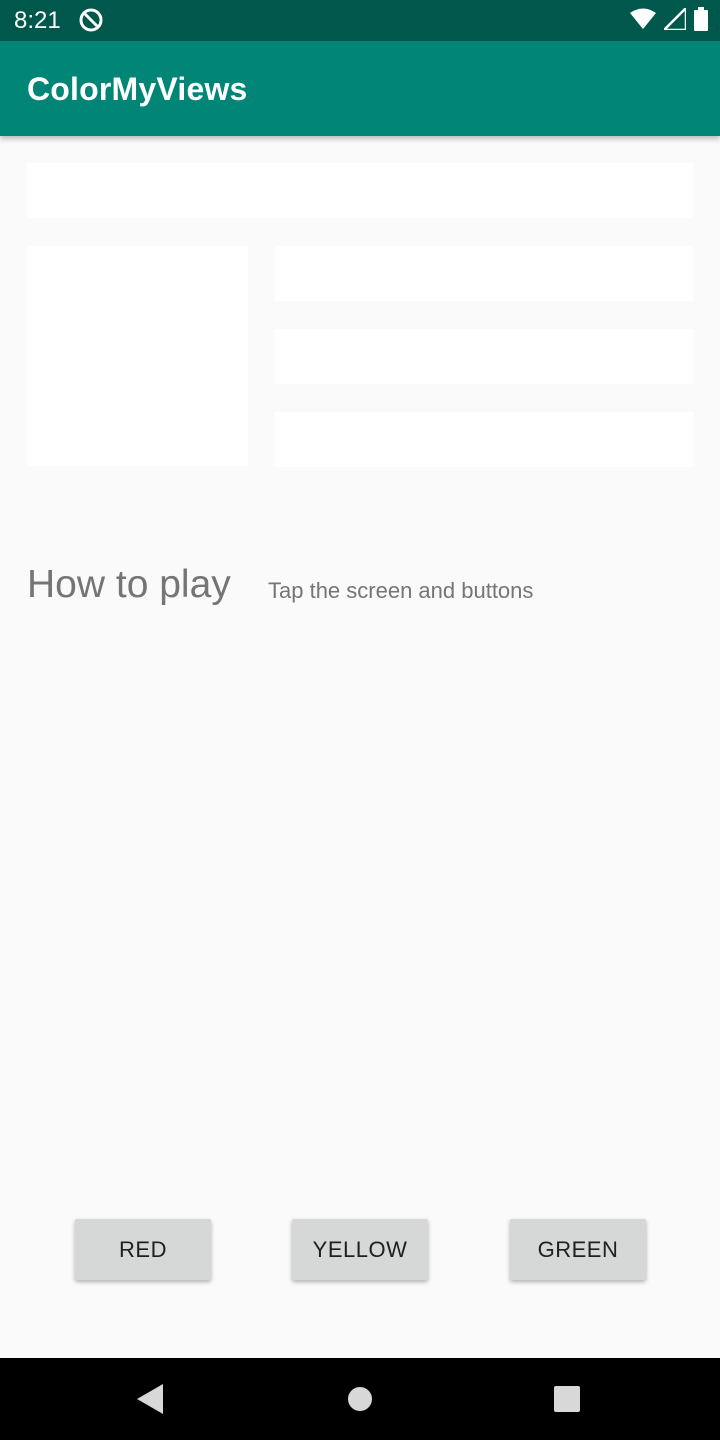 The width and height of the screenshot is (720, 1440). What do you see at coordinates (674, 19) in the screenshot?
I see `signal-icon` at bounding box center [674, 19].